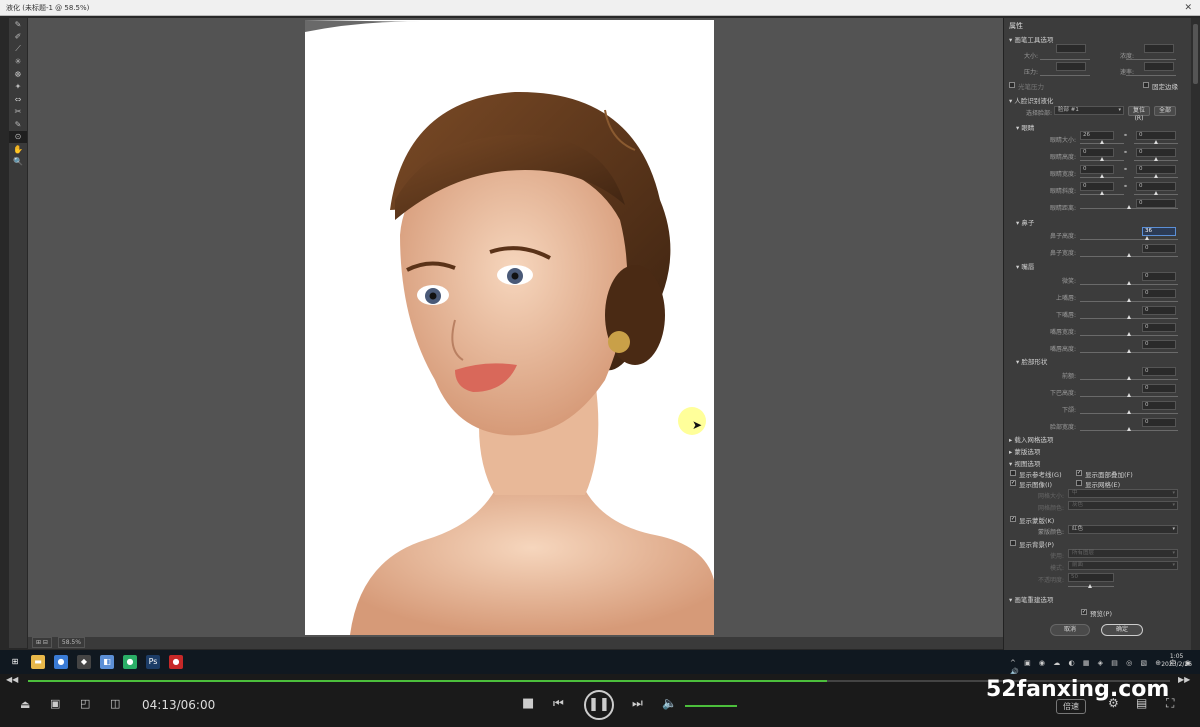 Image resolution: width=1200 pixels, height=727 pixels. What do you see at coordinates (1025, 222) in the screenshot?
I see `nose-header: ▾ 鼻子` at bounding box center [1025, 222].